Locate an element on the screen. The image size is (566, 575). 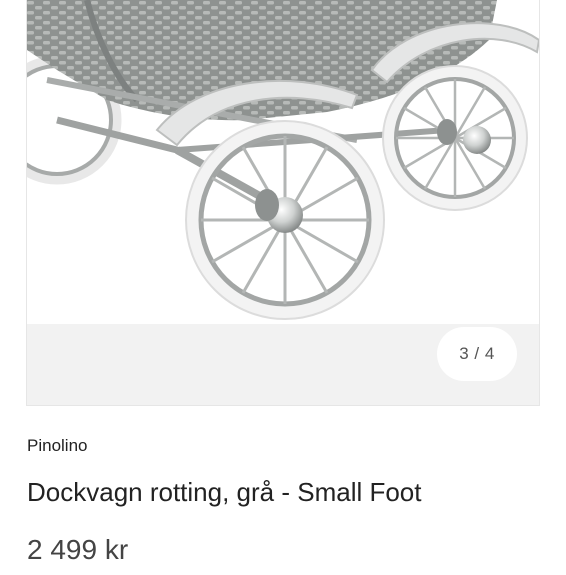
front-wheel-right is located at coordinates (455, 138).